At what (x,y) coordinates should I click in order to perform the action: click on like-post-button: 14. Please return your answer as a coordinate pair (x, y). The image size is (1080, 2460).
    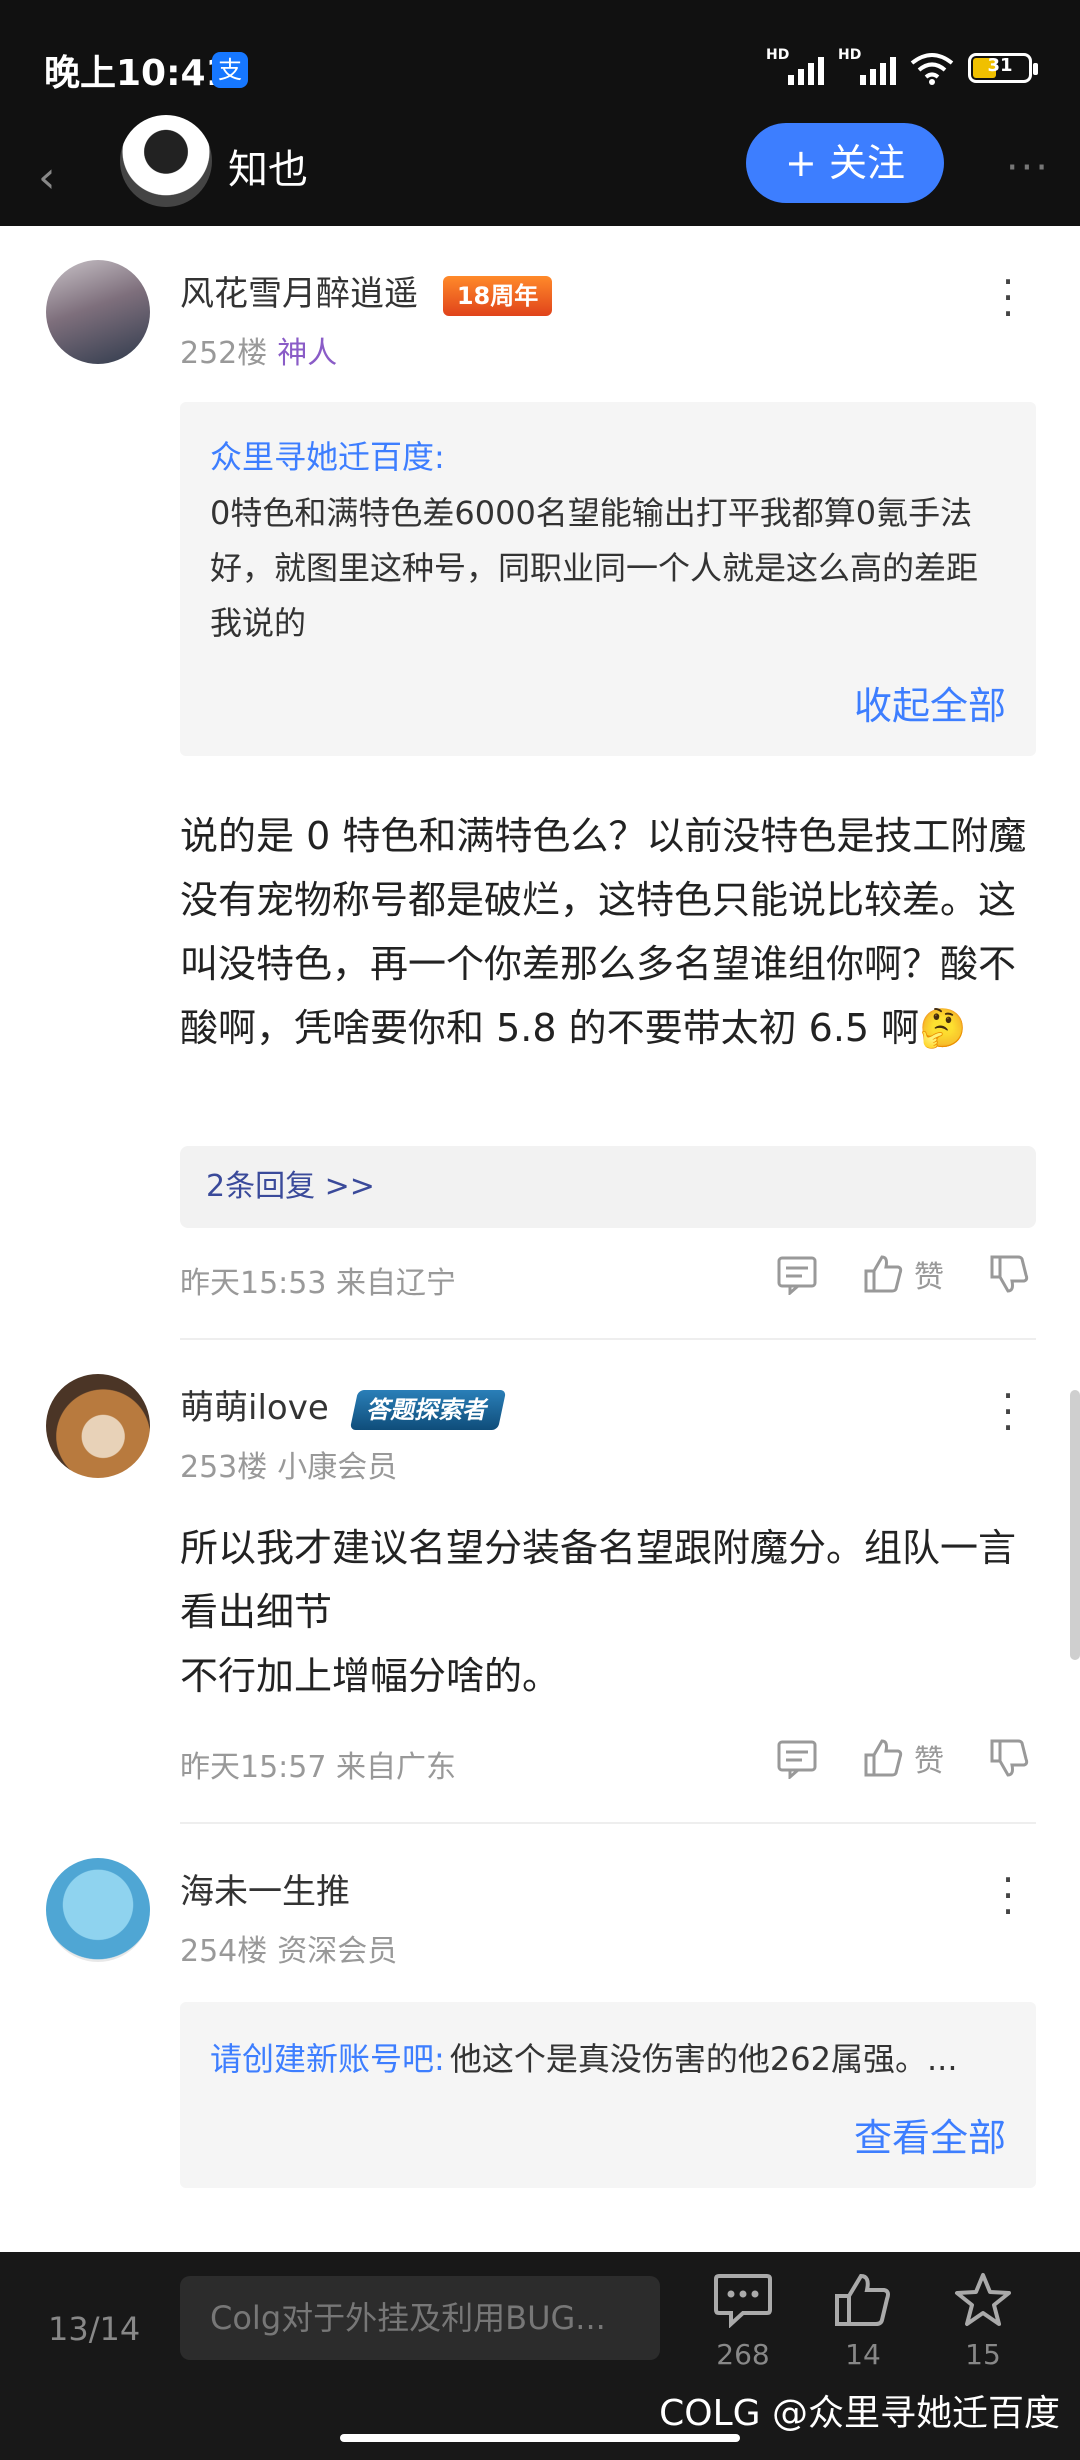
    Looking at the image, I should click on (863, 2321).